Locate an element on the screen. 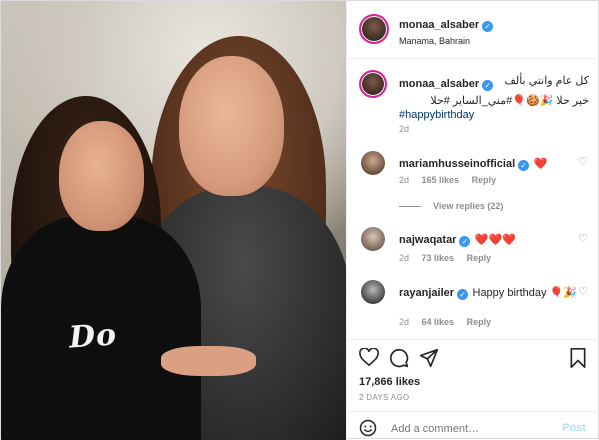  caption-hashtag: #happybirthday is located at coordinates (494, 115).